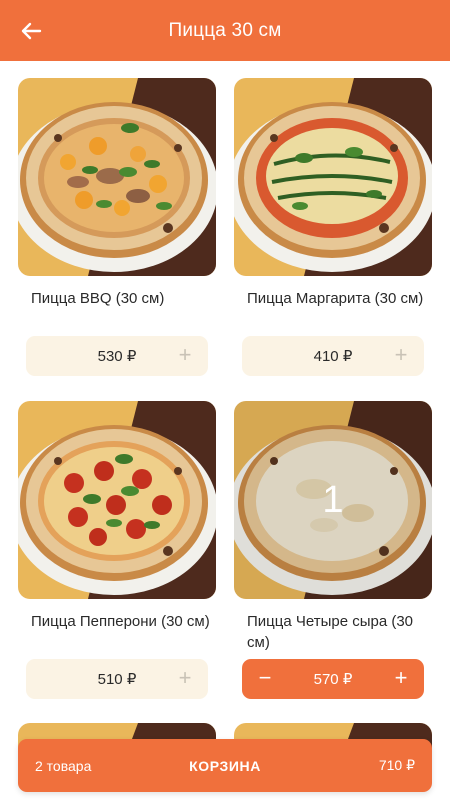 Image resolution: width=450 pixels, height=800 pixels. What do you see at coordinates (396, 765) in the screenshot?
I see `cart-total: 710 ₽` at bounding box center [396, 765].